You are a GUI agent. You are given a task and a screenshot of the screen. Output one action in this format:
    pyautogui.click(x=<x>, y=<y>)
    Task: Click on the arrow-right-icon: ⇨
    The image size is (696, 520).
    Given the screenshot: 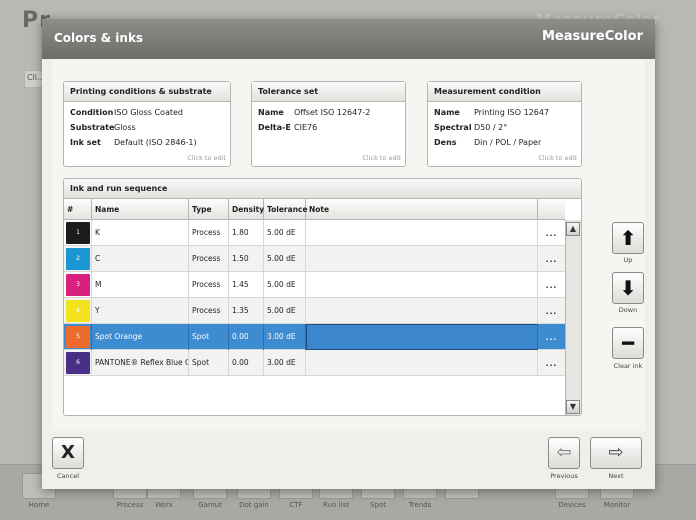 What is the action you would take?
    pyautogui.click(x=616, y=452)
    